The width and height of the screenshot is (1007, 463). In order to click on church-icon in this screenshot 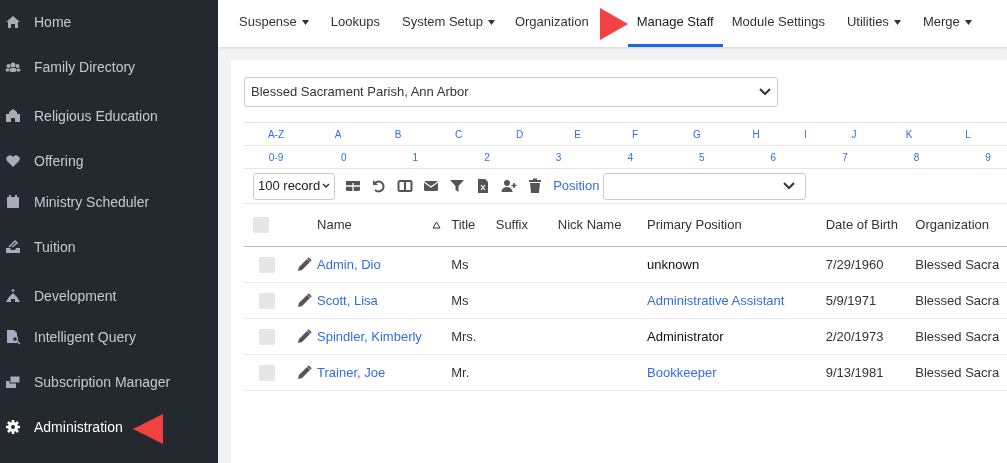, I will do `click(13, 296)`.